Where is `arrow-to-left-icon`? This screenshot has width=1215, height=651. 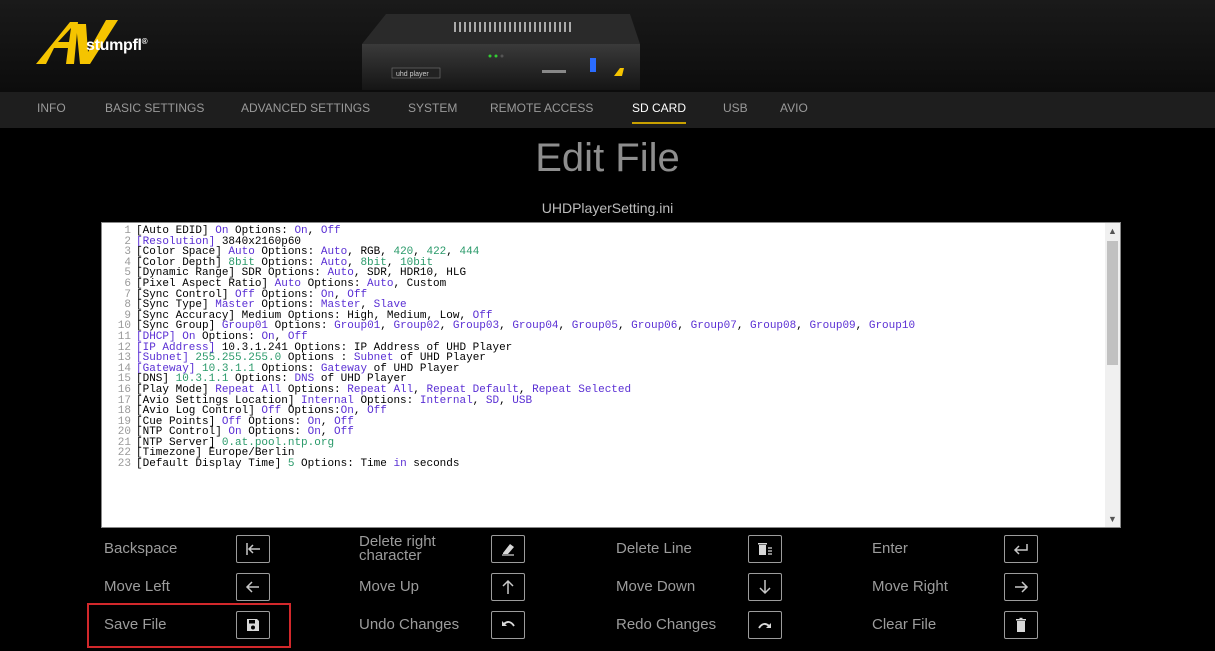
arrow-to-left-icon is located at coordinates (253, 549).